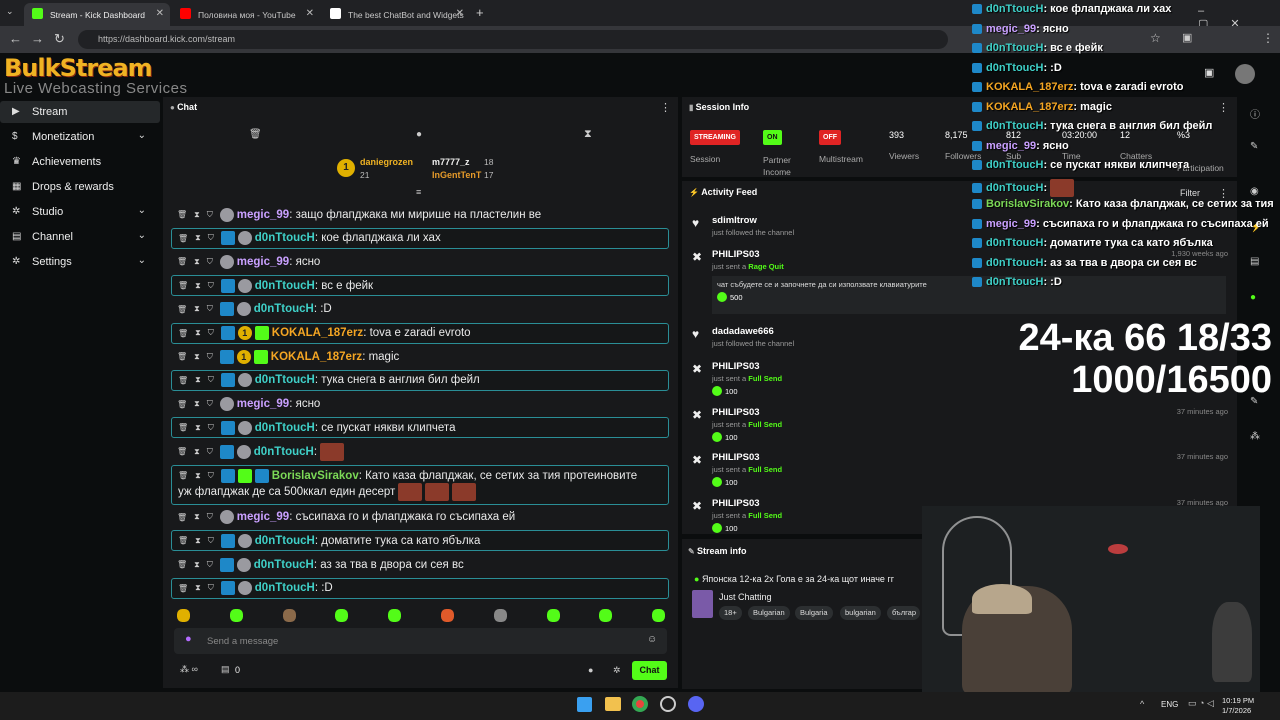 This screenshot has height=720, width=1280. Describe the element at coordinates (80, 137) in the screenshot. I see `sidebar-item-monetization: $ Monetization ⌄` at that location.